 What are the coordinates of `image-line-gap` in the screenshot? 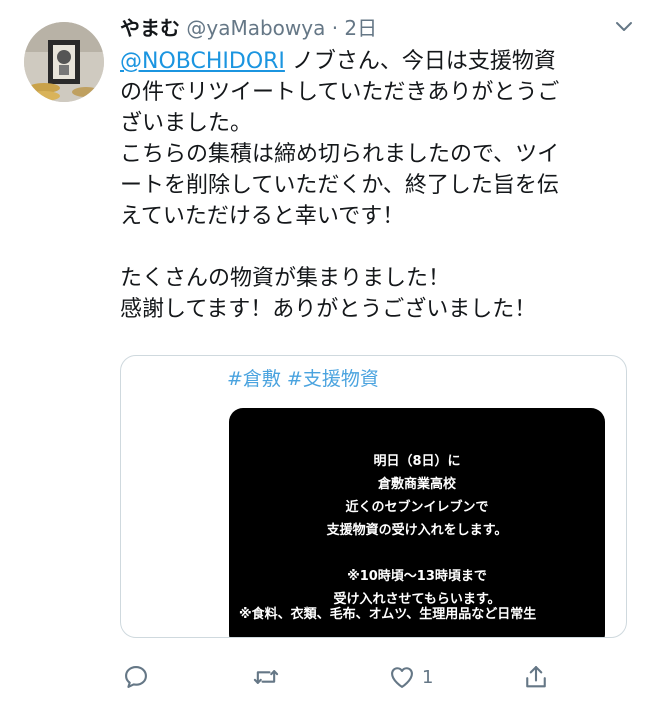 It's located at (417, 553).